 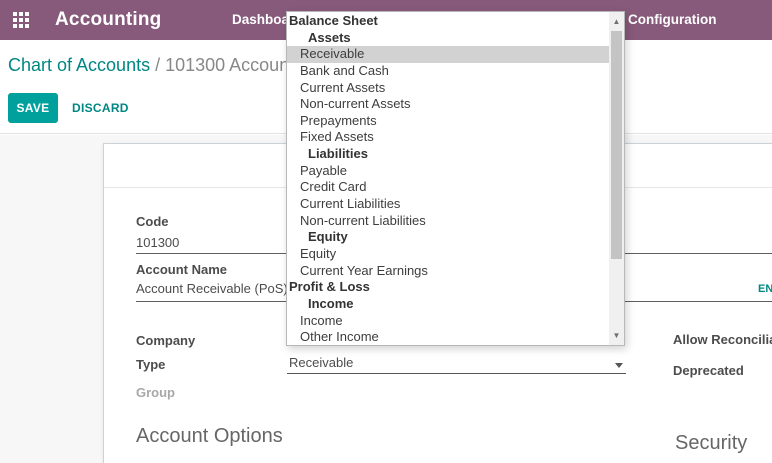 I want to click on deprecated-label: Deprecated, so click(x=708, y=370).